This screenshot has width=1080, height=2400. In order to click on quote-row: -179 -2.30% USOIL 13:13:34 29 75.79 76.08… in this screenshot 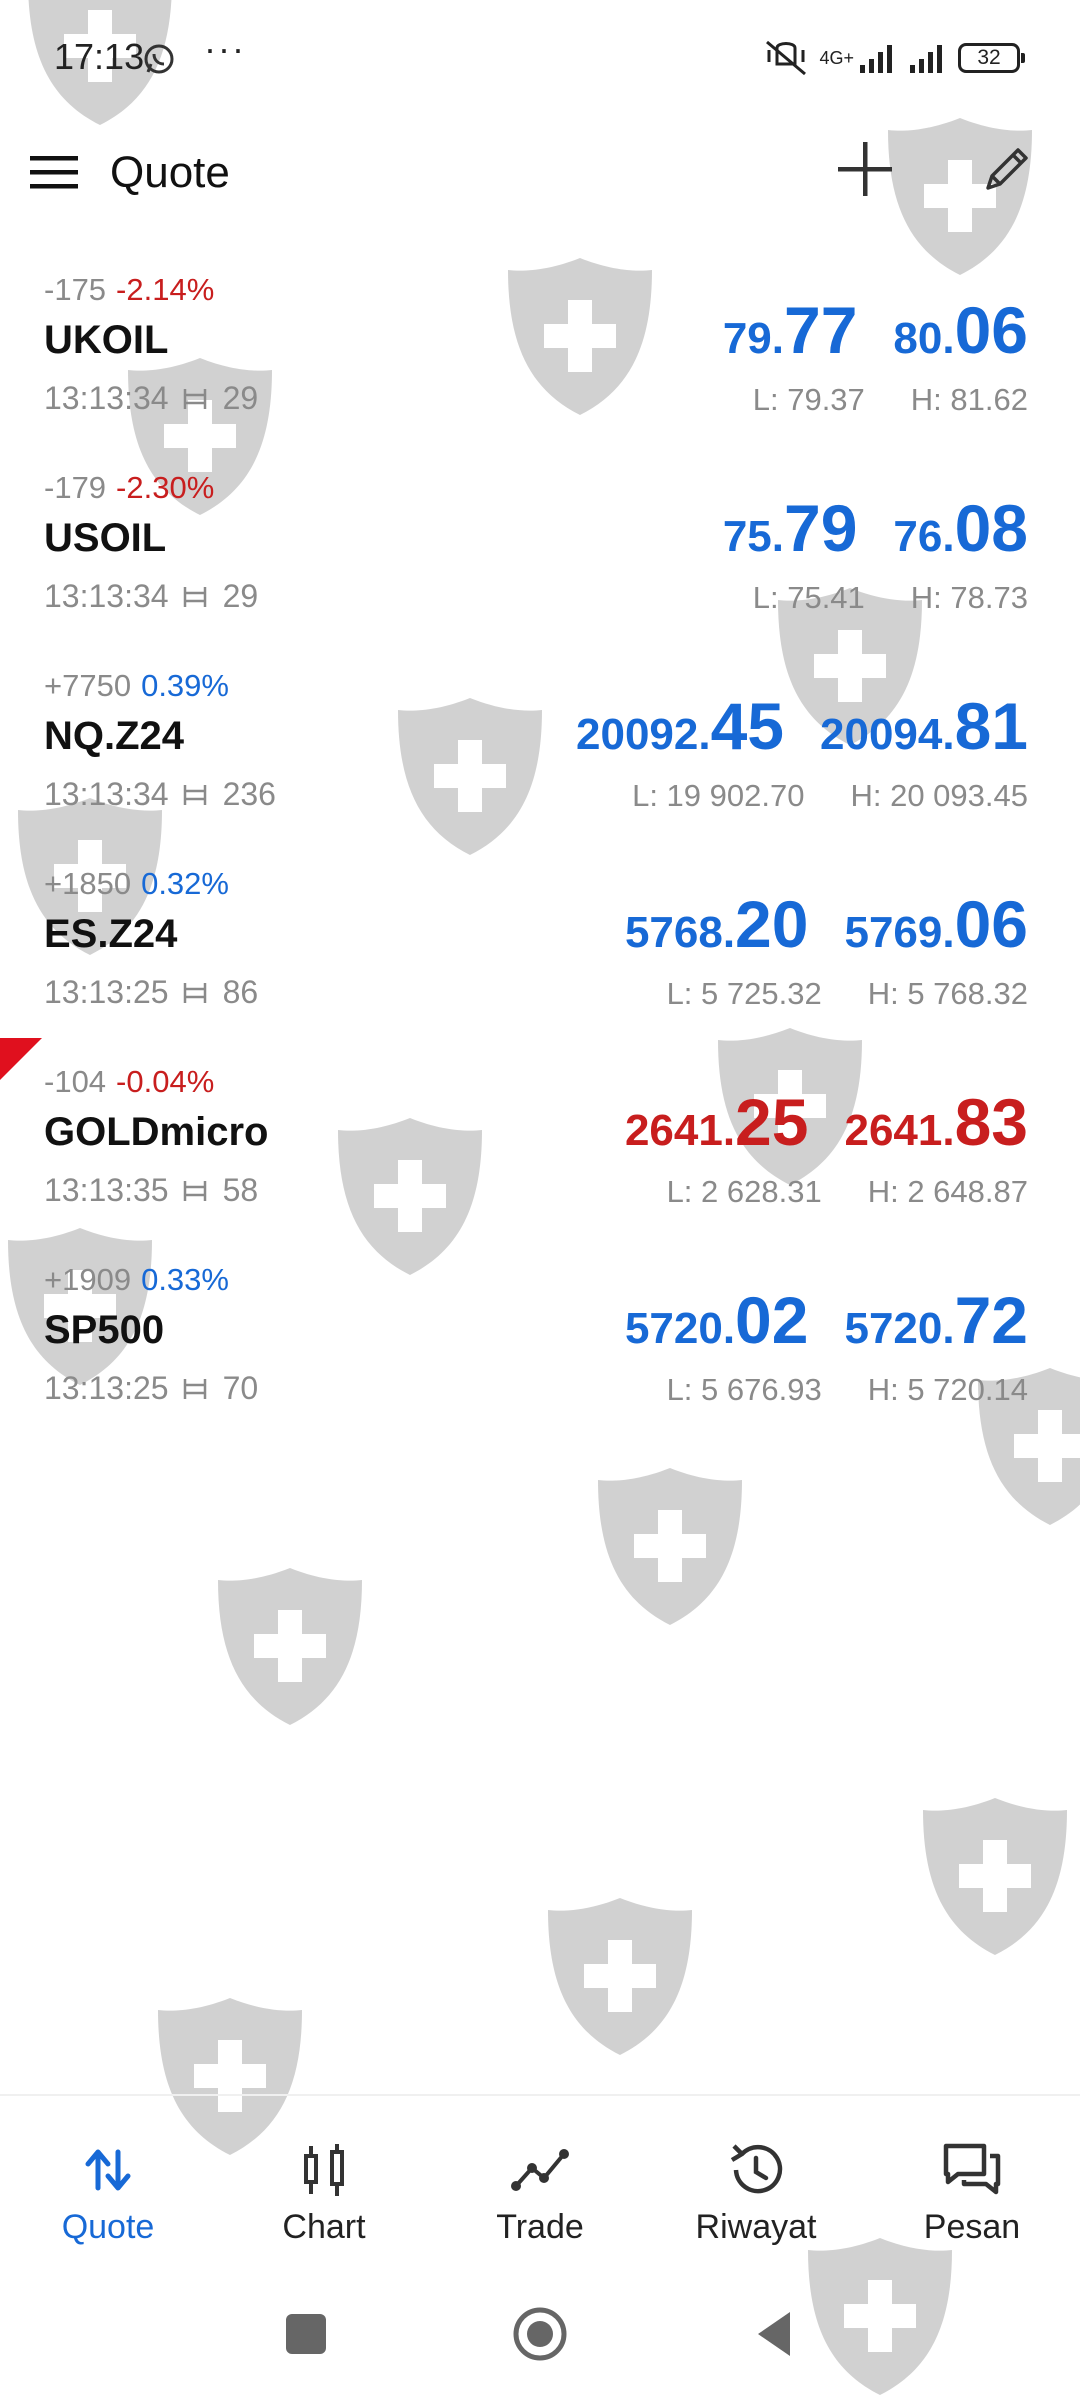, I will do `click(540, 555)`.